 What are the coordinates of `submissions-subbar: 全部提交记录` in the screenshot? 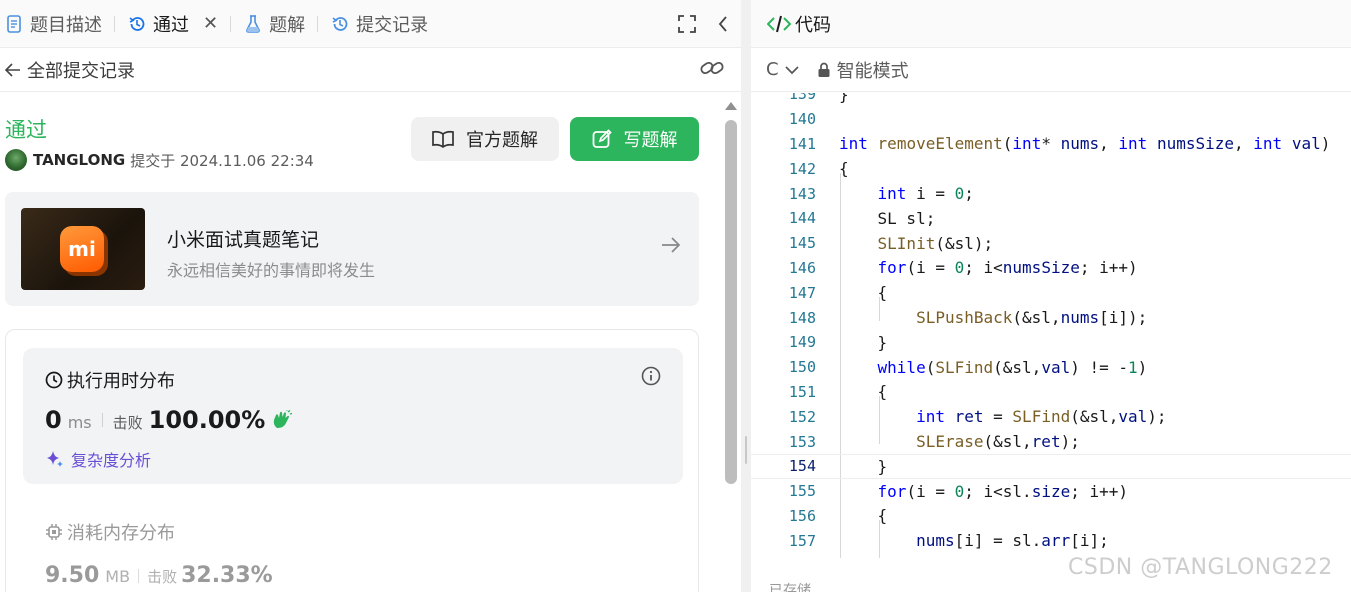 It's located at (370, 70).